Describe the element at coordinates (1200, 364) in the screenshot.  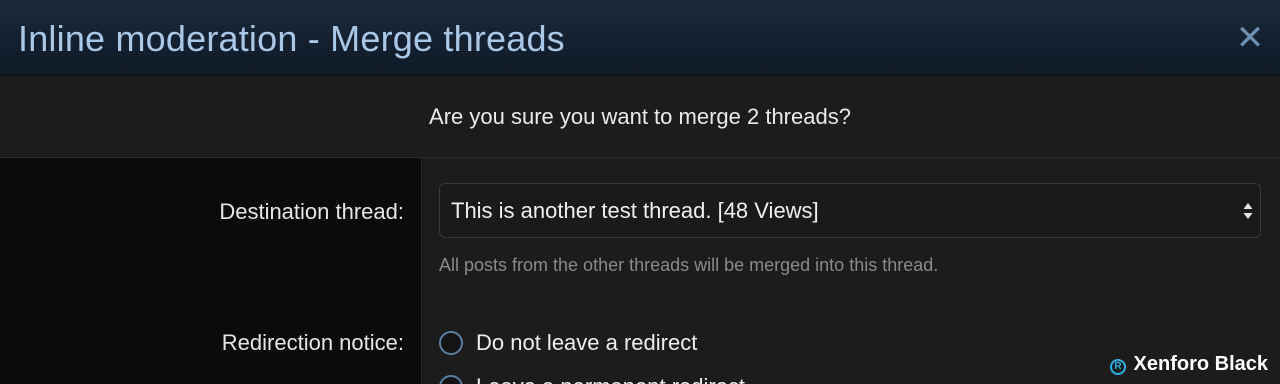
I see `watermark-text: Xenforo Black` at that location.